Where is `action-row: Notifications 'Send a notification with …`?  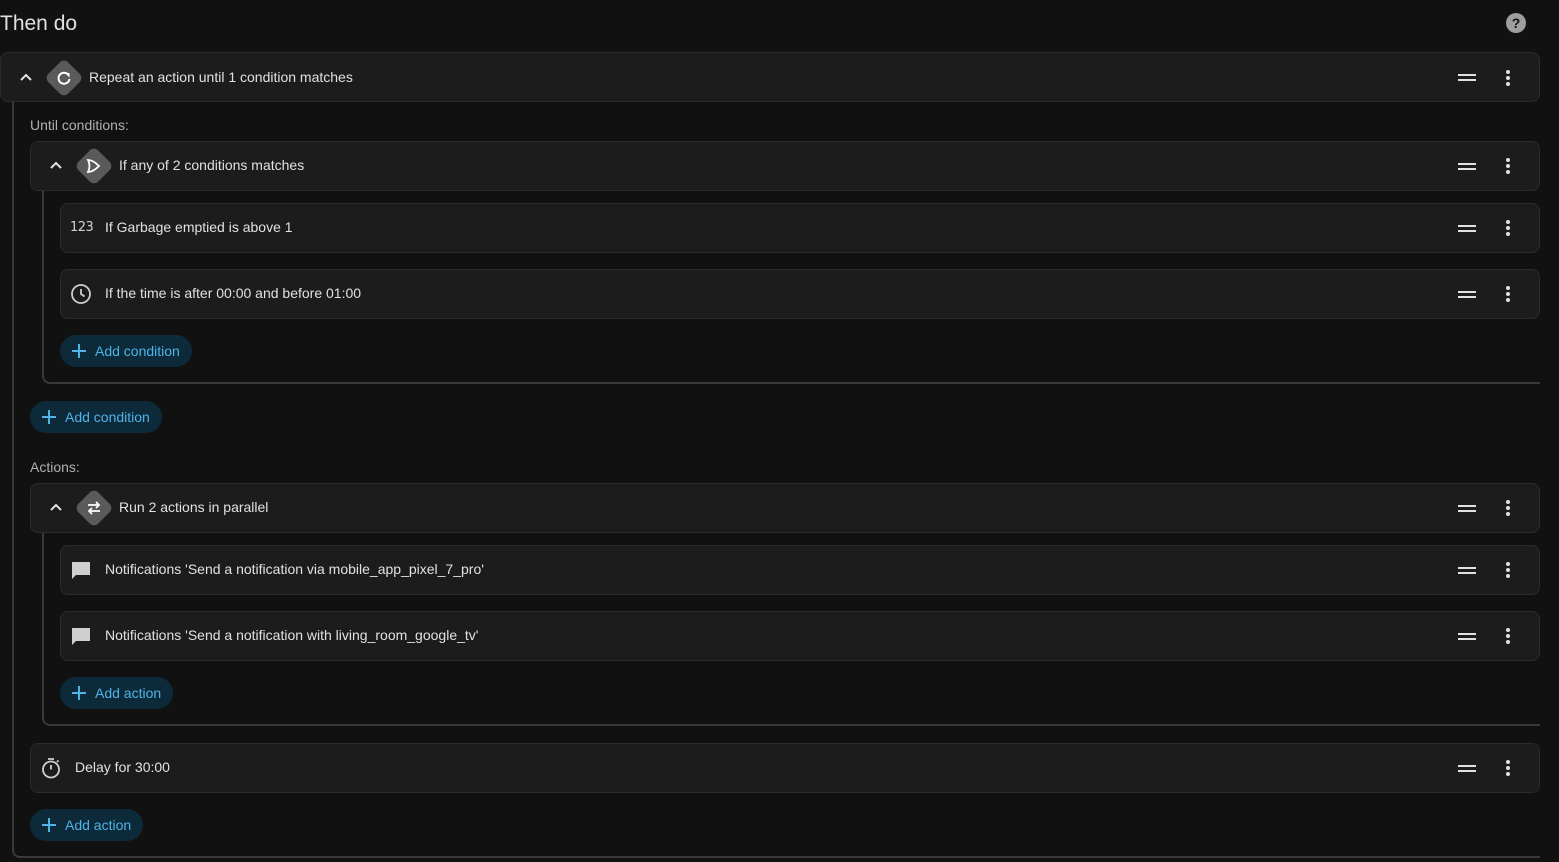
action-row: Notifications 'Send a notification with … is located at coordinates (800, 636).